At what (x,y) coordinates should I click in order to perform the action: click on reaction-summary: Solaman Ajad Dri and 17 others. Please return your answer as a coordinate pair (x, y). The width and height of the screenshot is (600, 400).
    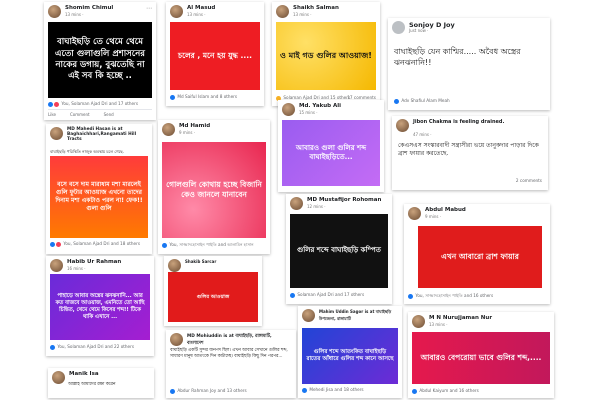
    Looking at the image, I should click on (327, 295).